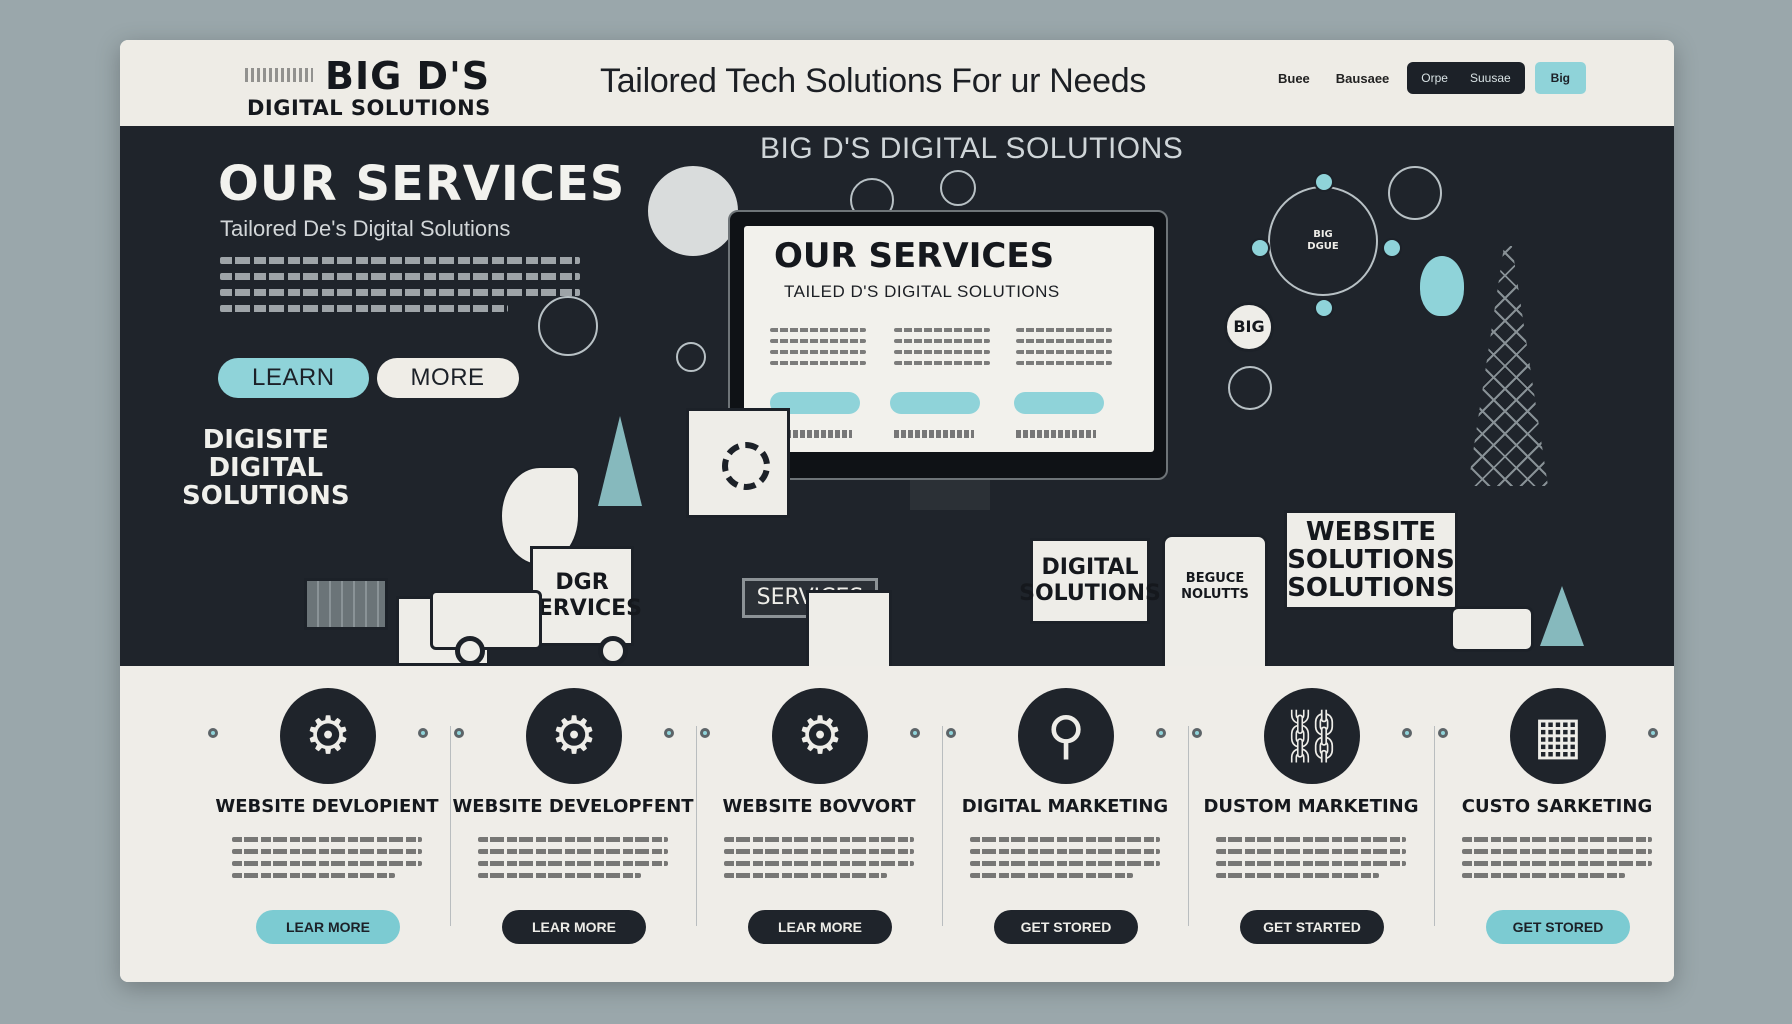 The width and height of the screenshot is (1792, 1024). I want to click on dollar-icon, so click(691, 357).